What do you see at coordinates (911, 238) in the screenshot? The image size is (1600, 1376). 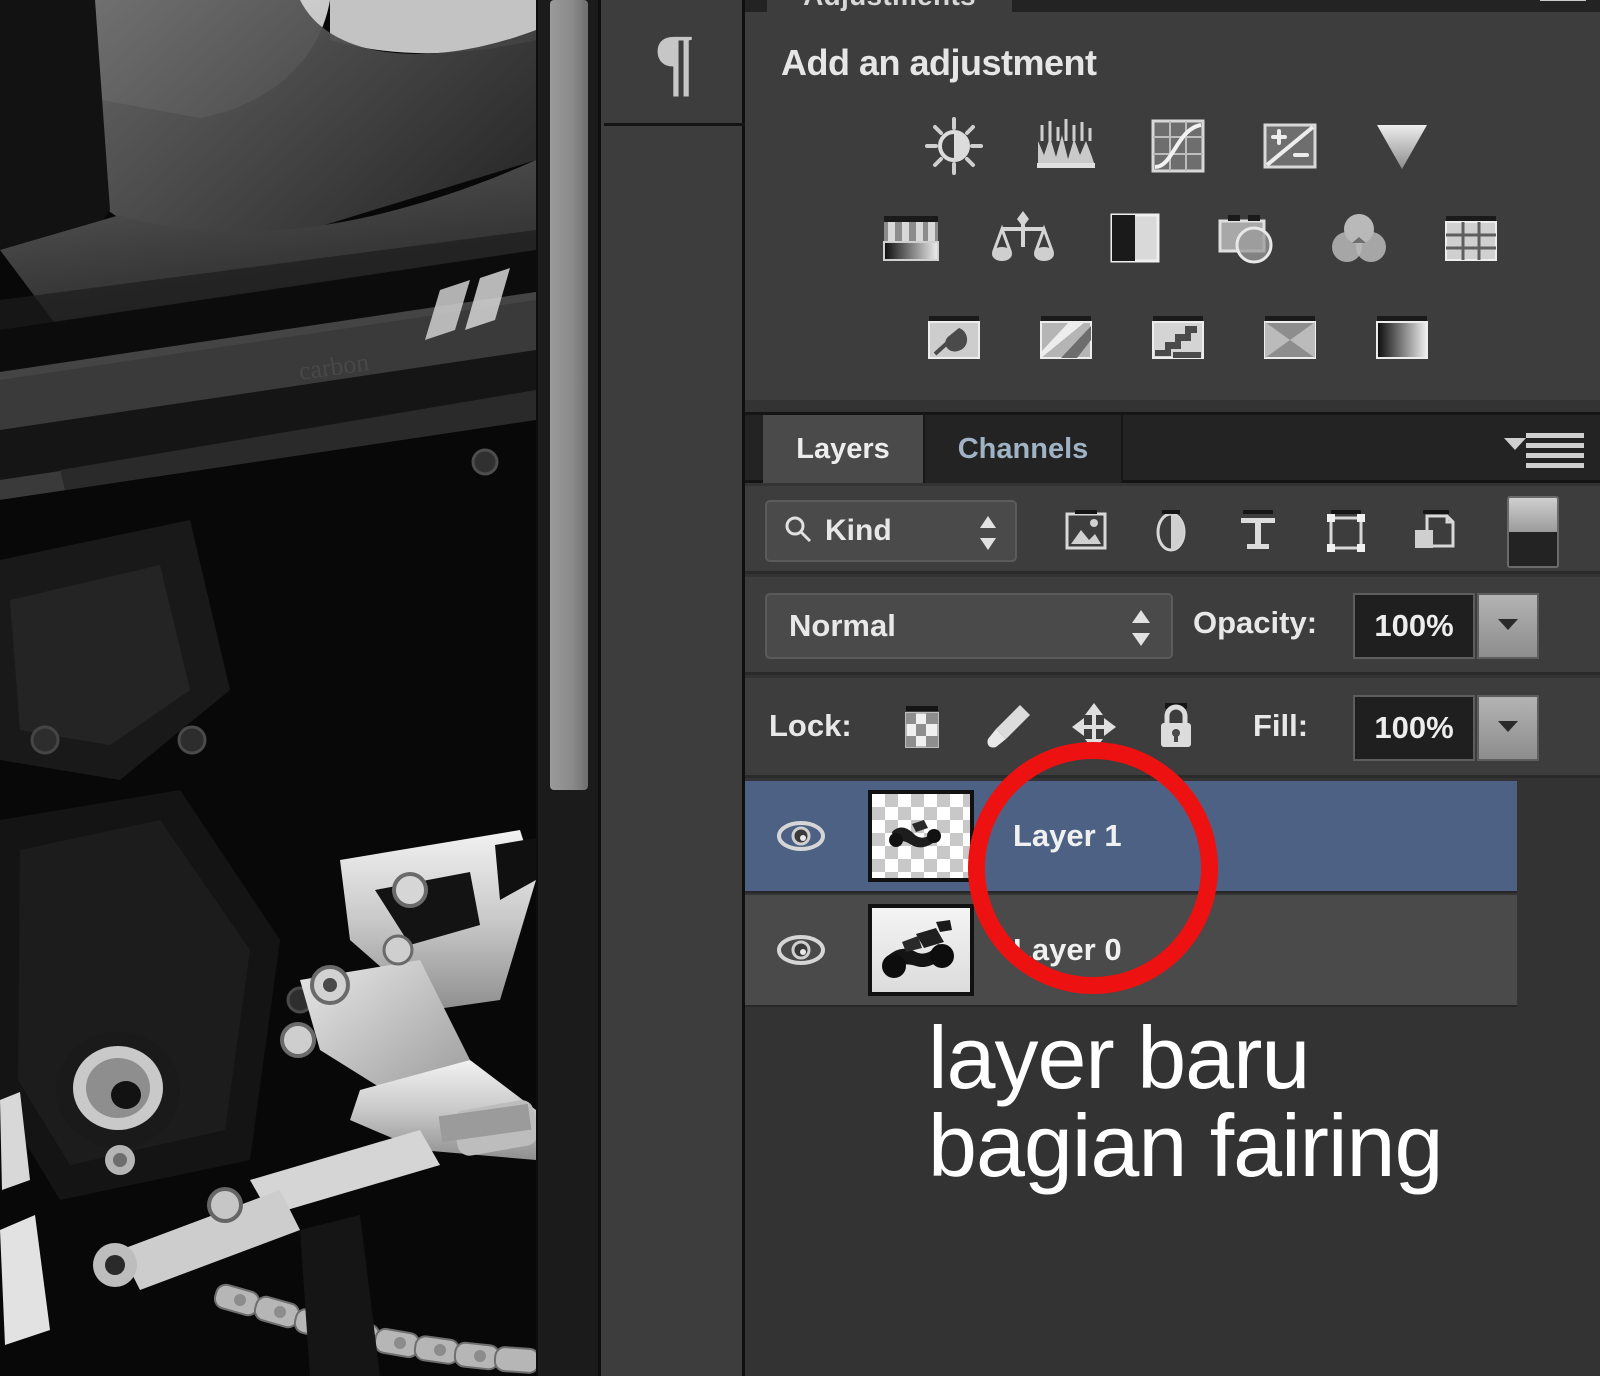 I see `hue-saturation-icon` at bounding box center [911, 238].